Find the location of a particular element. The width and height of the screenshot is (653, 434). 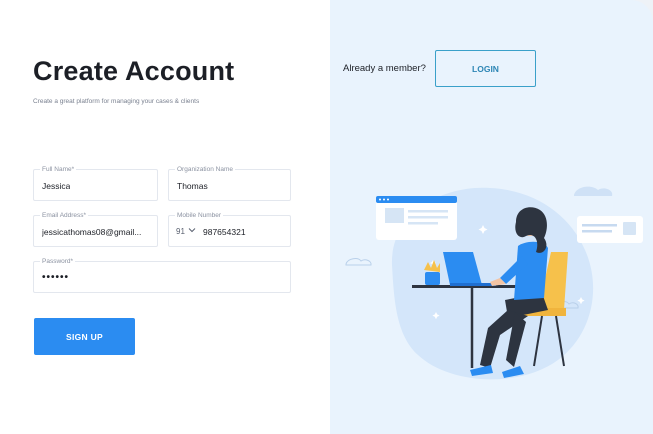

mobile-number-field: Mobile Number 91 987654321 is located at coordinates (229, 229).